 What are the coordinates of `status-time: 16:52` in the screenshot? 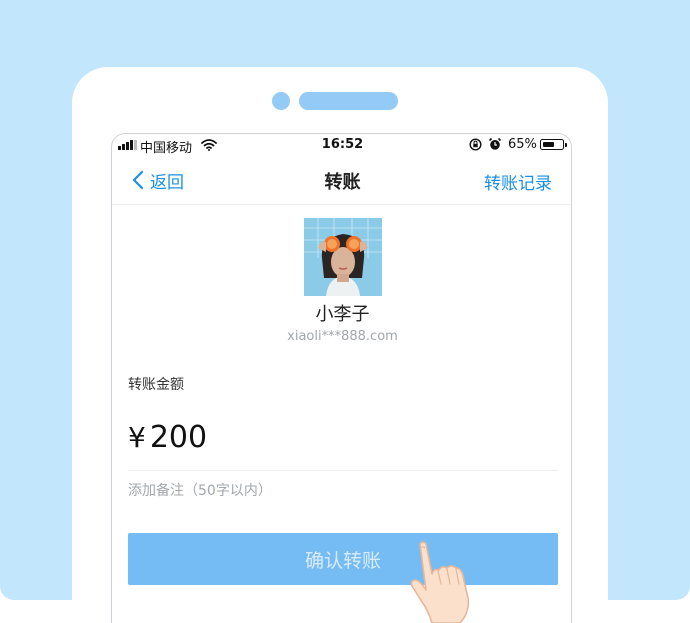 It's located at (342, 144).